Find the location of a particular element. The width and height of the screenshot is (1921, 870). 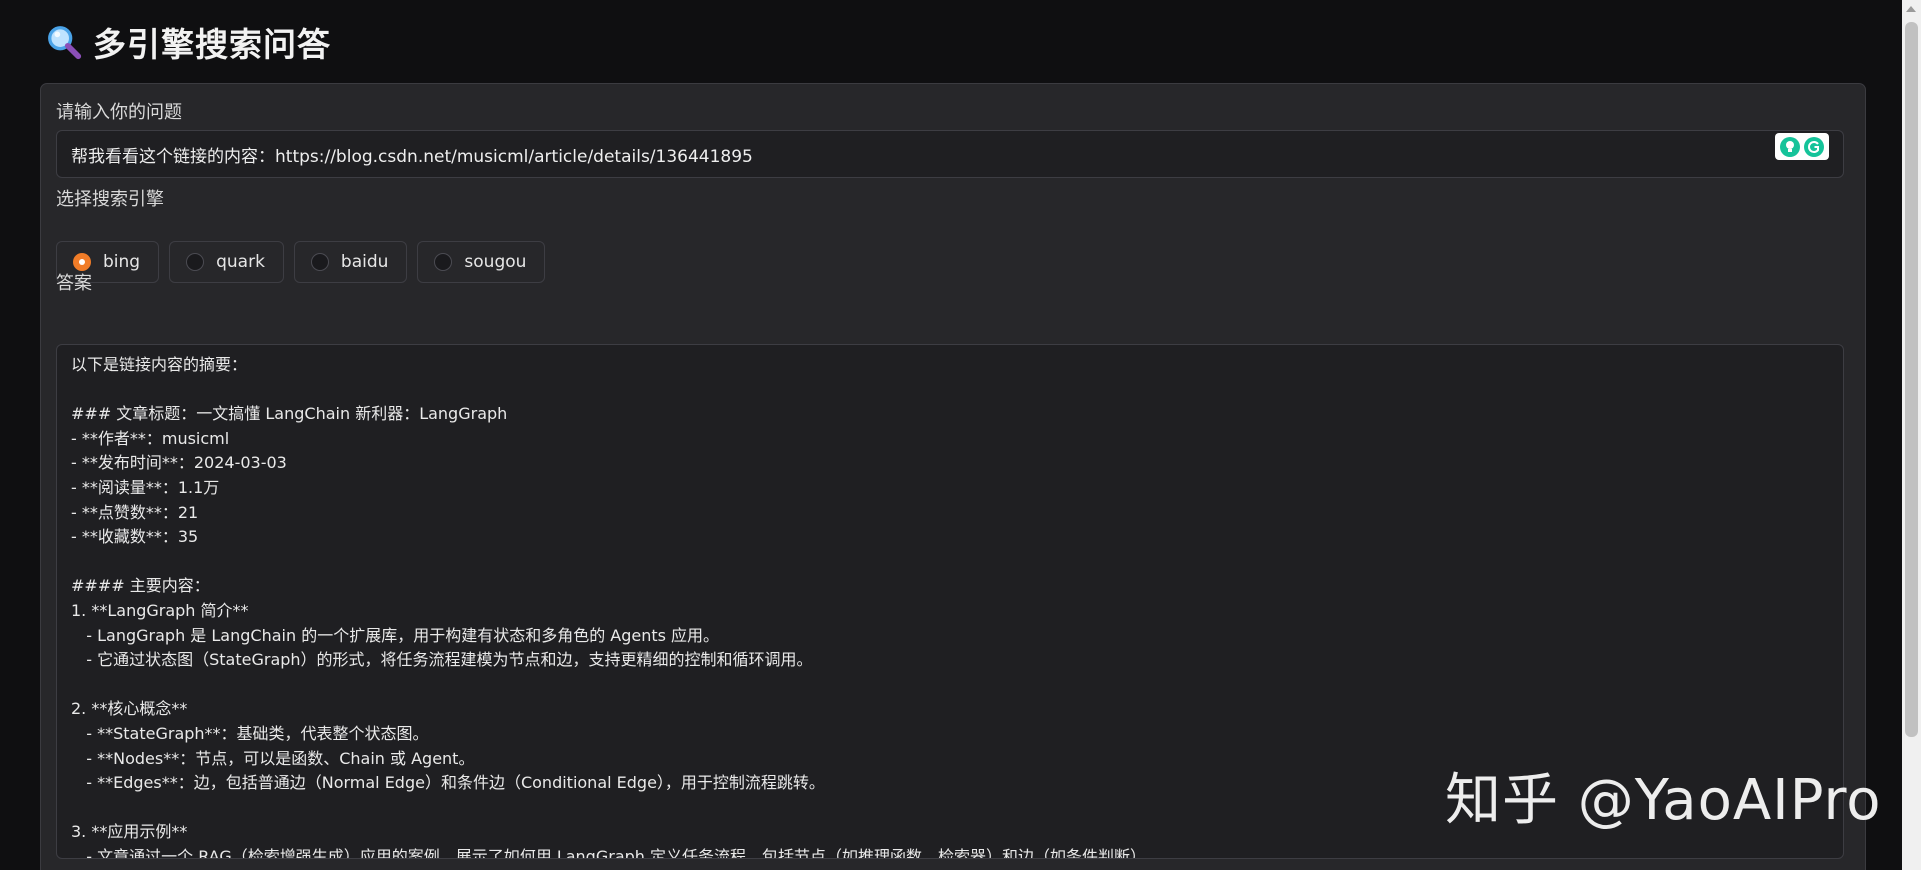

watermark: 知乎 @YaoAIPro is located at coordinates (1663, 800).